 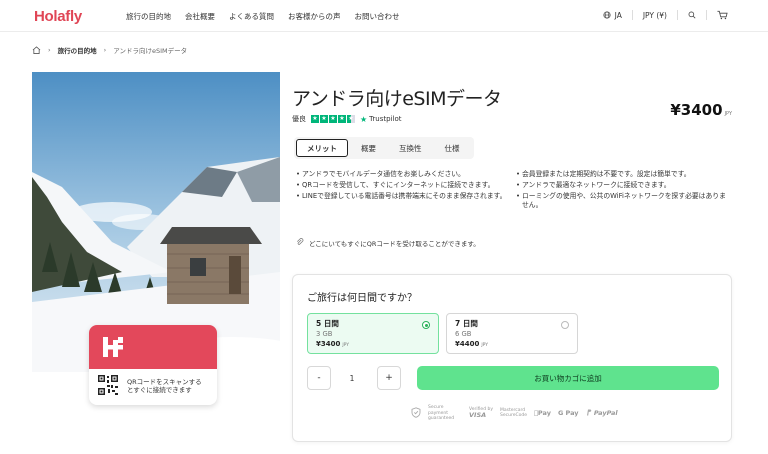 I want to click on list-item: QRコードを受信して、すぐにインターネットに接続できます。, so click(x=404, y=185).